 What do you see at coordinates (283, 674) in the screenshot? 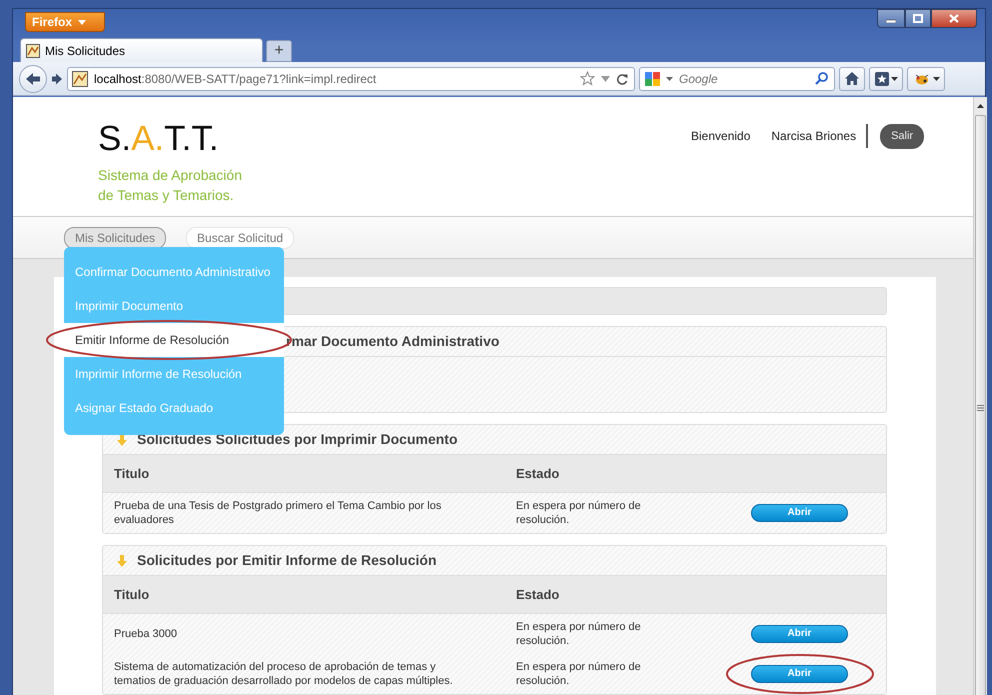
I see `table-cell-text: Sistema de automatización del proceso de aprobación de temas y tematios de graduación desarrollado por modelos de capas múltiples.` at bounding box center [283, 674].